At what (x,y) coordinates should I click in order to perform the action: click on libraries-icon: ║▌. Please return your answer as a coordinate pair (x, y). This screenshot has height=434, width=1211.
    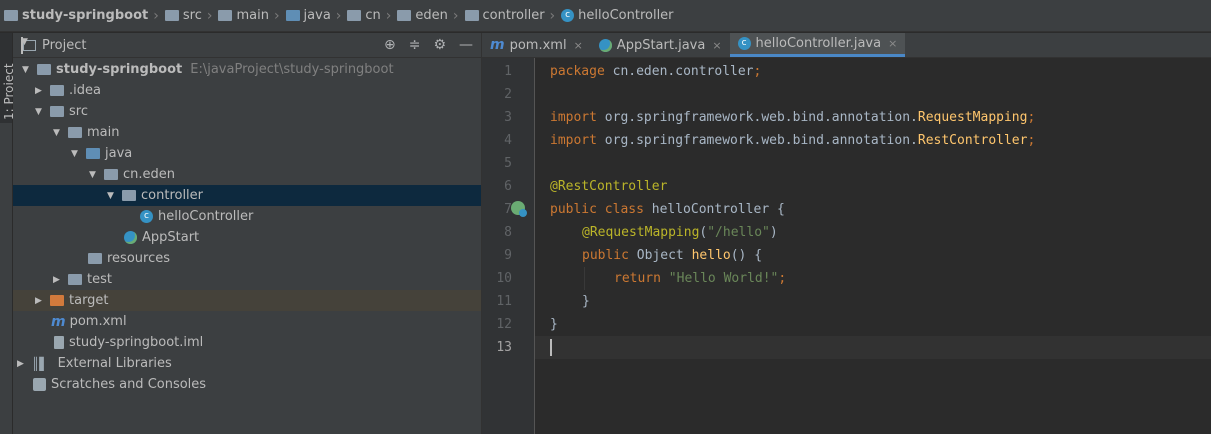
    Looking at the image, I should click on (40, 363).